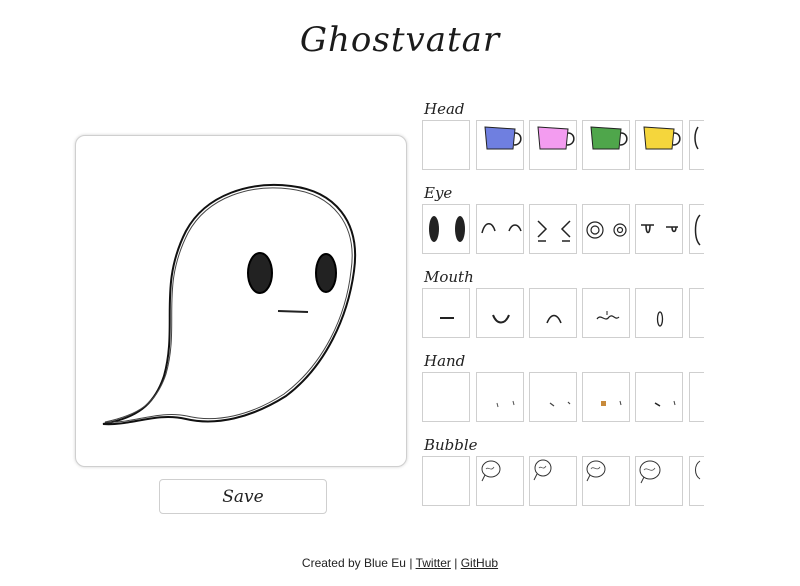  I want to click on head-option-green-mug, so click(606, 145).